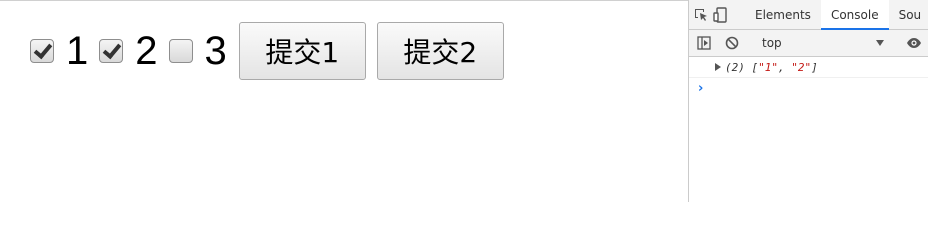  Describe the element at coordinates (908, 14) in the screenshot. I see `tab-sources: Sou` at that location.